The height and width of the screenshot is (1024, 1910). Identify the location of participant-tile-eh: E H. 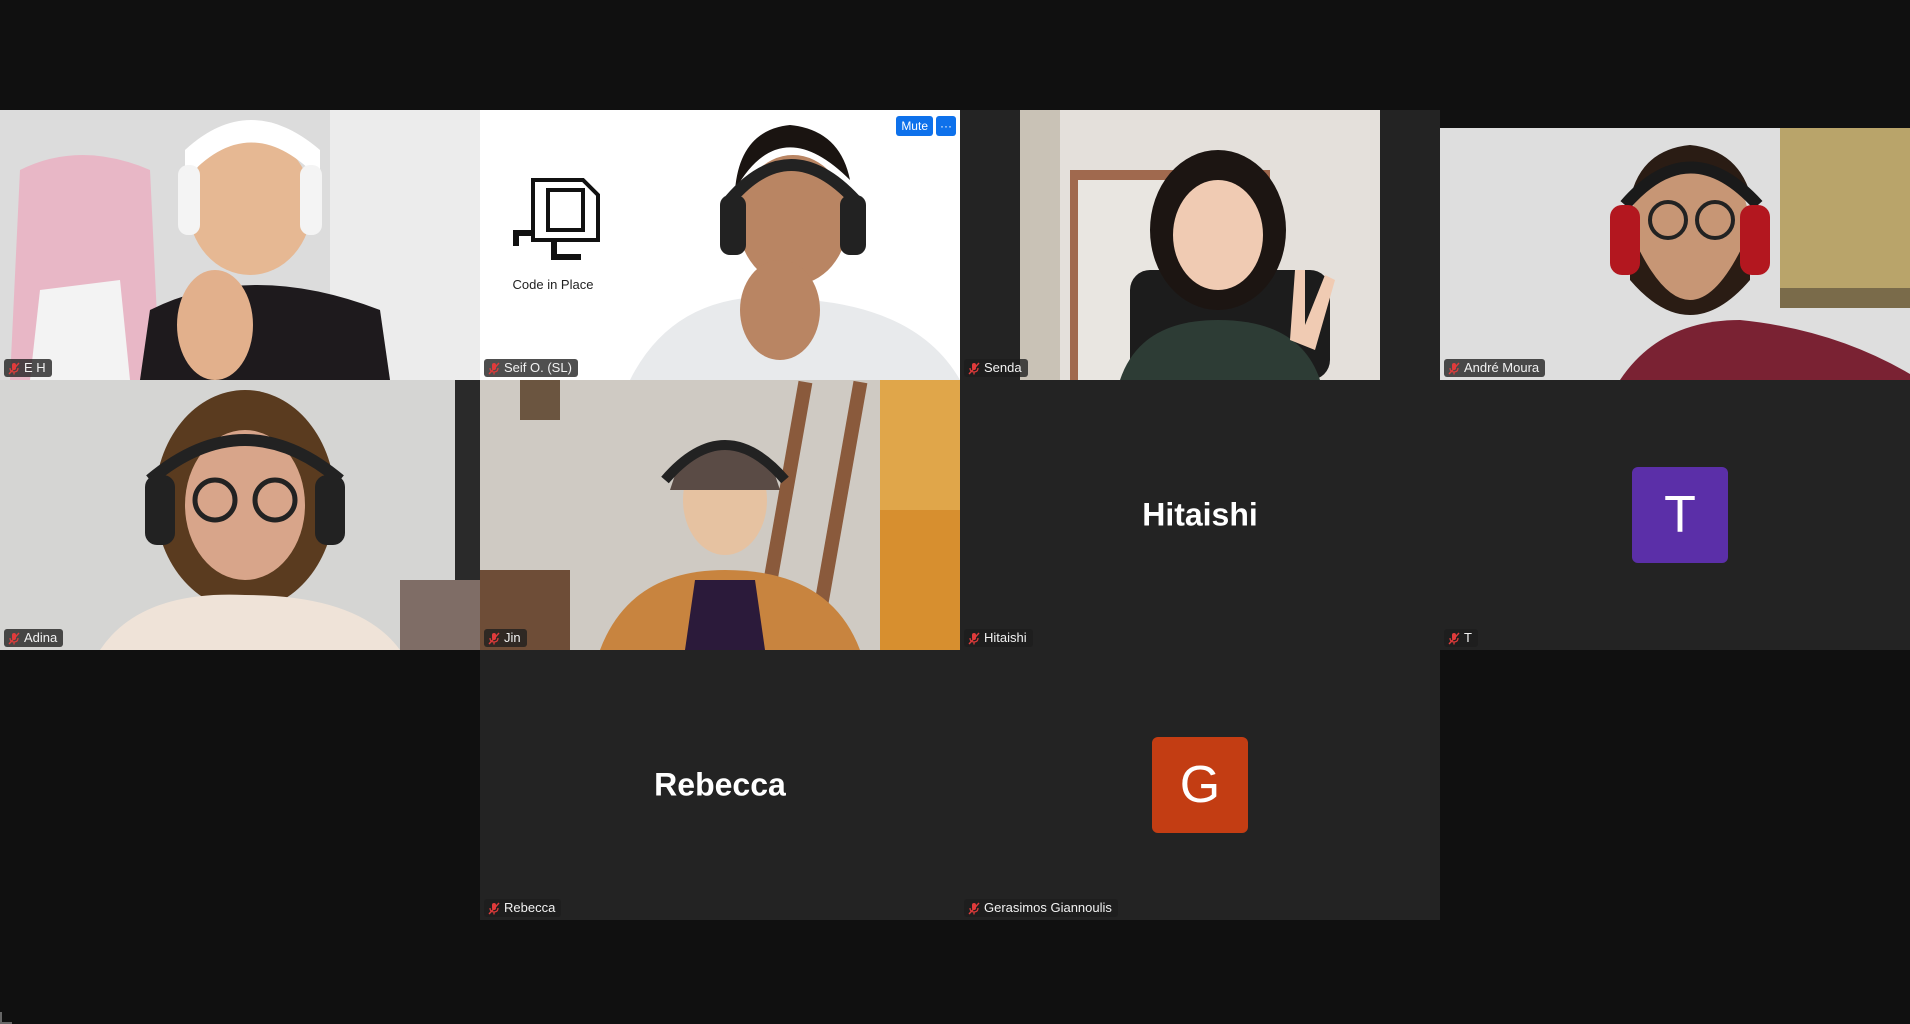
(240, 245).